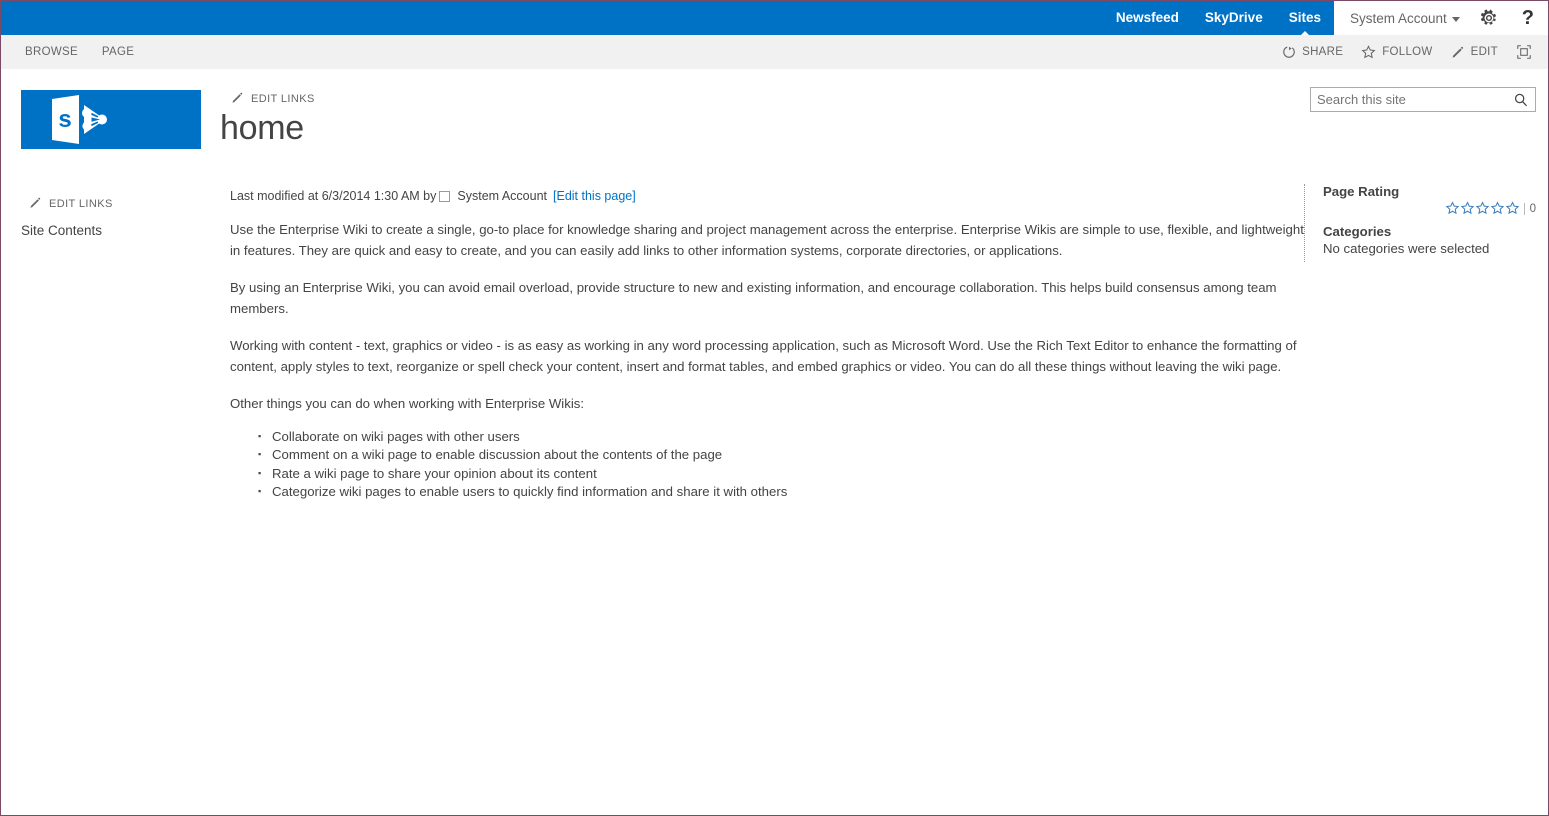 The height and width of the screenshot is (816, 1549). Describe the element at coordinates (81, 204) in the screenshot. I see `edit-links-nav-label: EDIT LINKS` at that location.